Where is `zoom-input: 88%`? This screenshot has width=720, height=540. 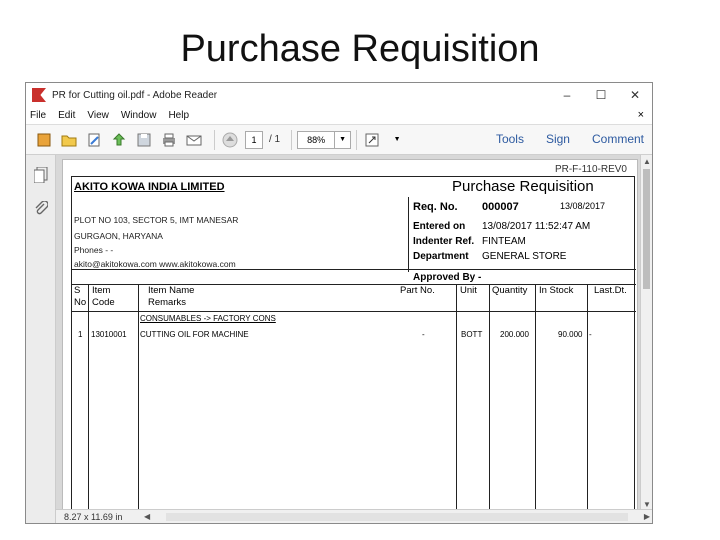
zoom-input: 88% is located at coordinates (316, 139).